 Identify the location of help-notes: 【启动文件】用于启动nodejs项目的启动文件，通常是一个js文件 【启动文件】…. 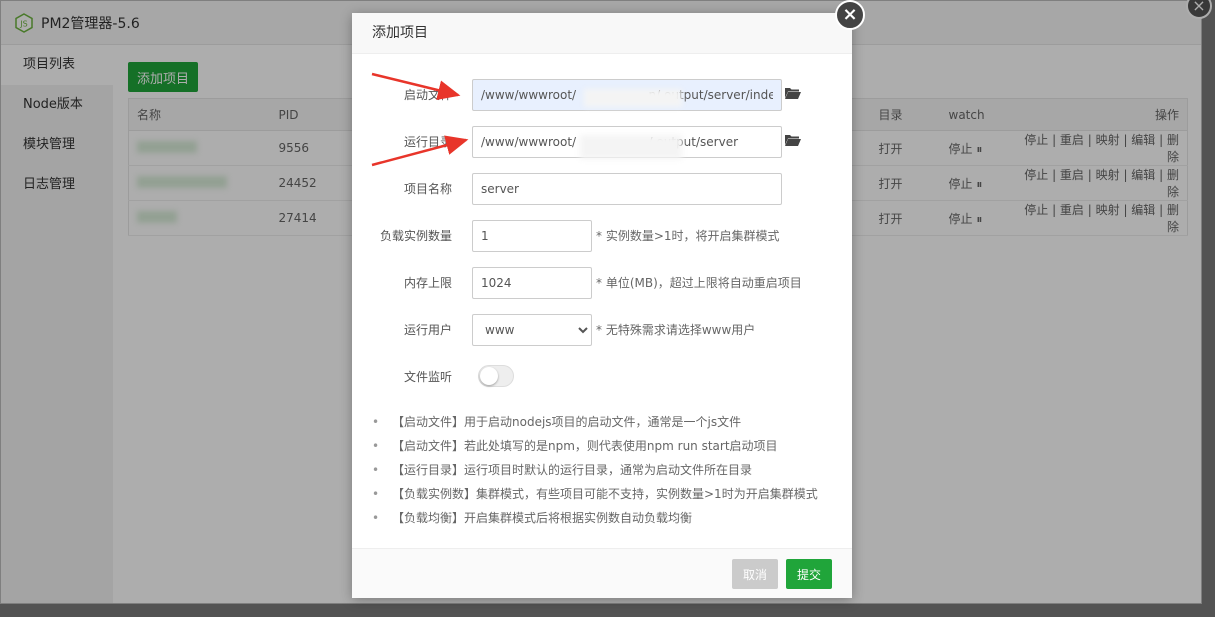
(607, 470).